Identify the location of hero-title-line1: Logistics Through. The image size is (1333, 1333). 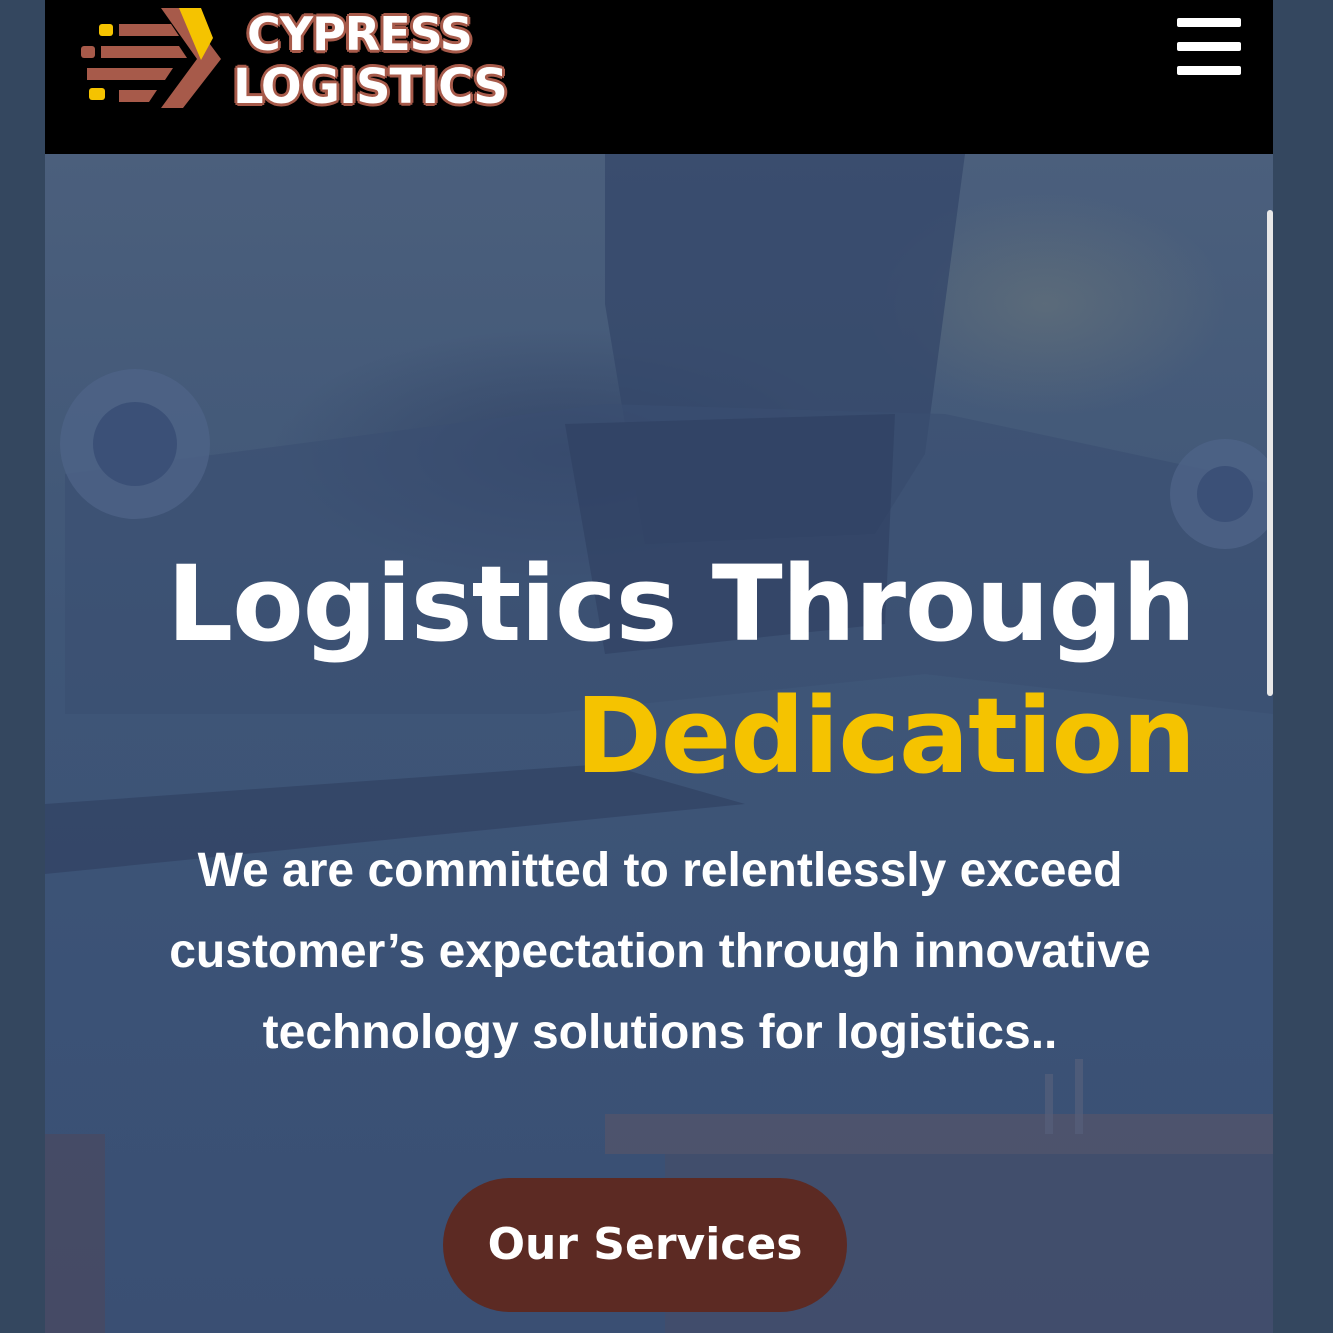
(681, 604).